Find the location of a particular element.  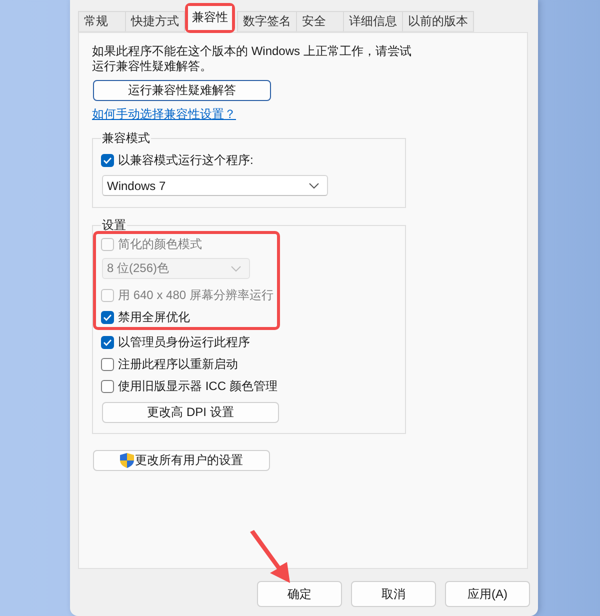

help-link: 如何手动选择兼容性设置？ is located at coordinates (164, 114).